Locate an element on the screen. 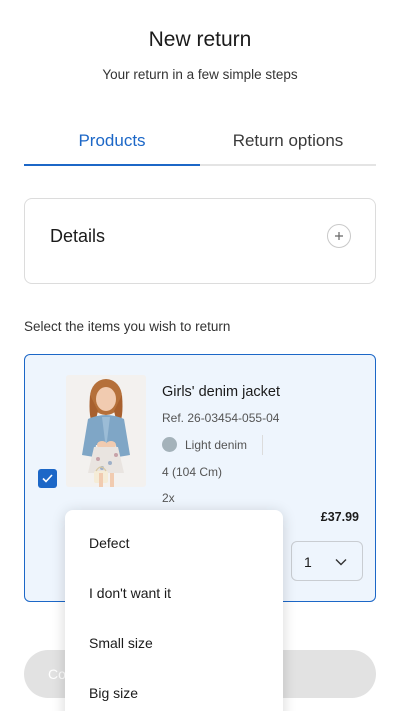  tab-products: Products is located at coordinates (112, 143).